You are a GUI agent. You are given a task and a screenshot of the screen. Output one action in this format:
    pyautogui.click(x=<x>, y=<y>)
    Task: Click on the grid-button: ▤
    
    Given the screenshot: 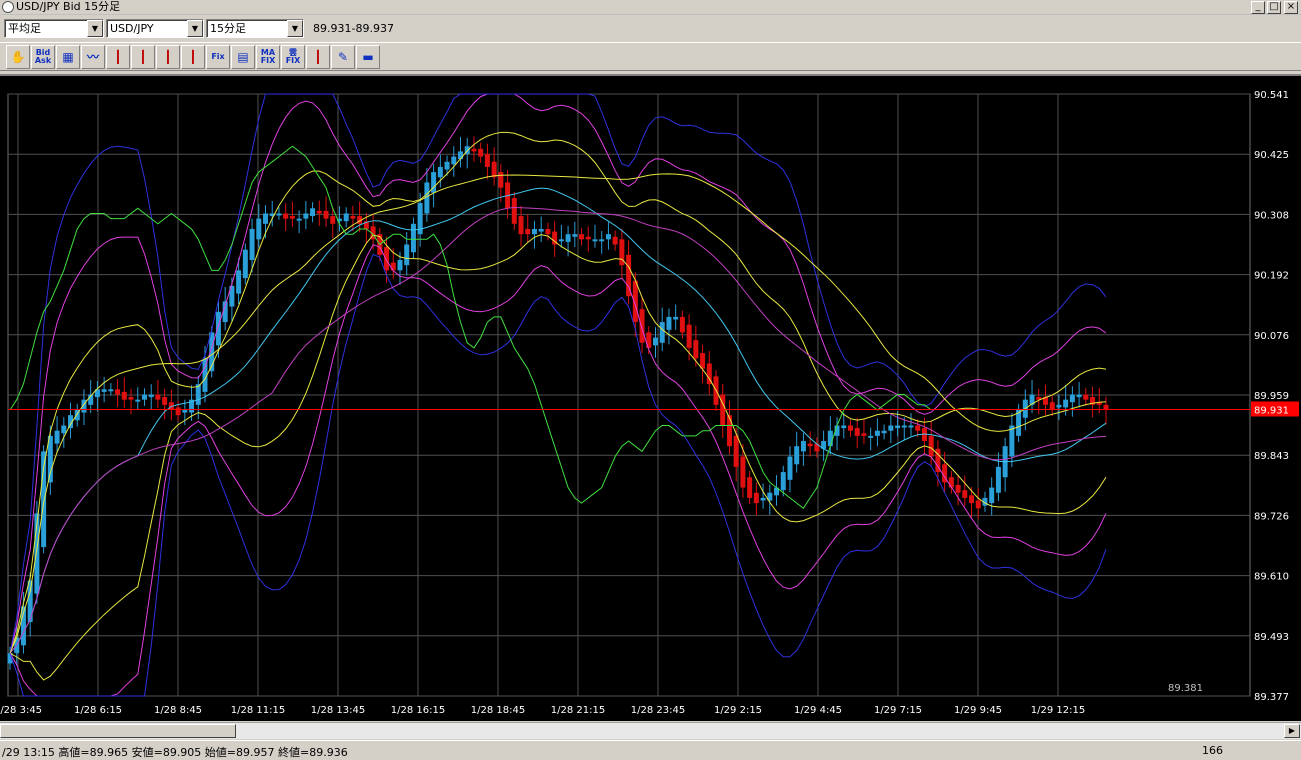 What is the action you would take?
    pyautogui.click(x=243, y=57)
    